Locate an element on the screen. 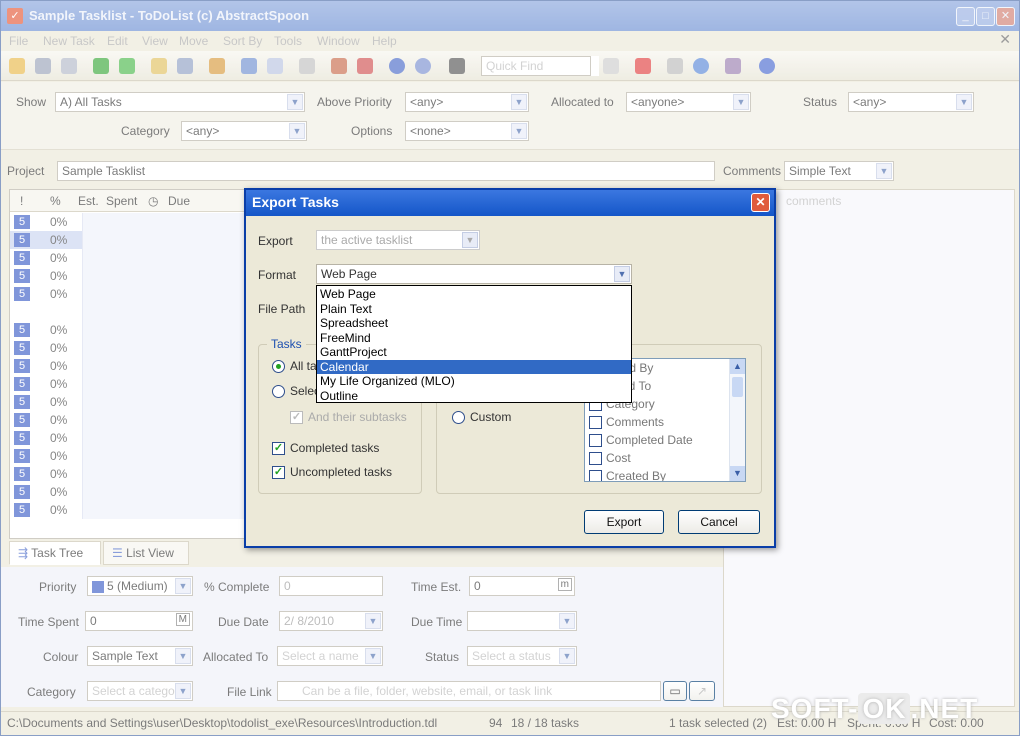 This screenshot has width=1020, height=736. format-option: Calendar is located at coordinates (474, 366).